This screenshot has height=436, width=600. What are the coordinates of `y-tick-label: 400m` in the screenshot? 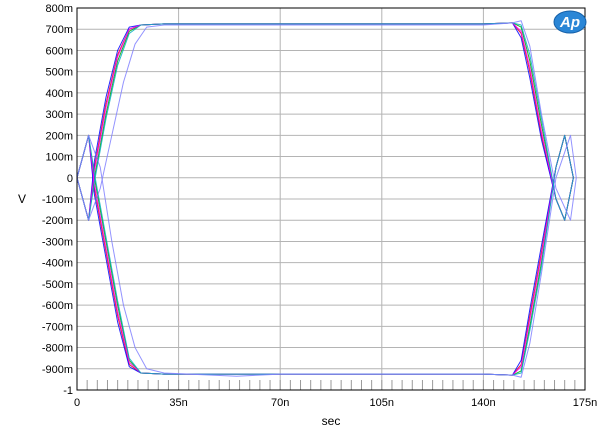 It's located at (59, 94).